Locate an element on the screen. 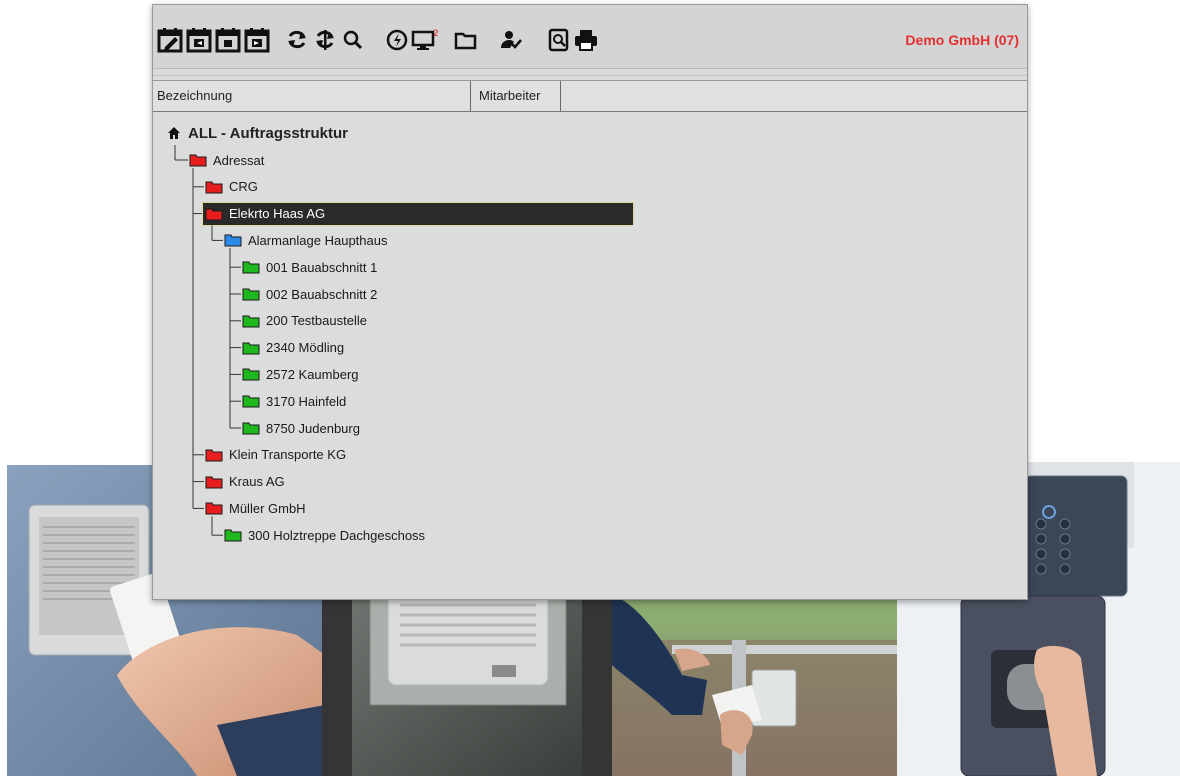  search-icon is located at coordinates (353, 40).